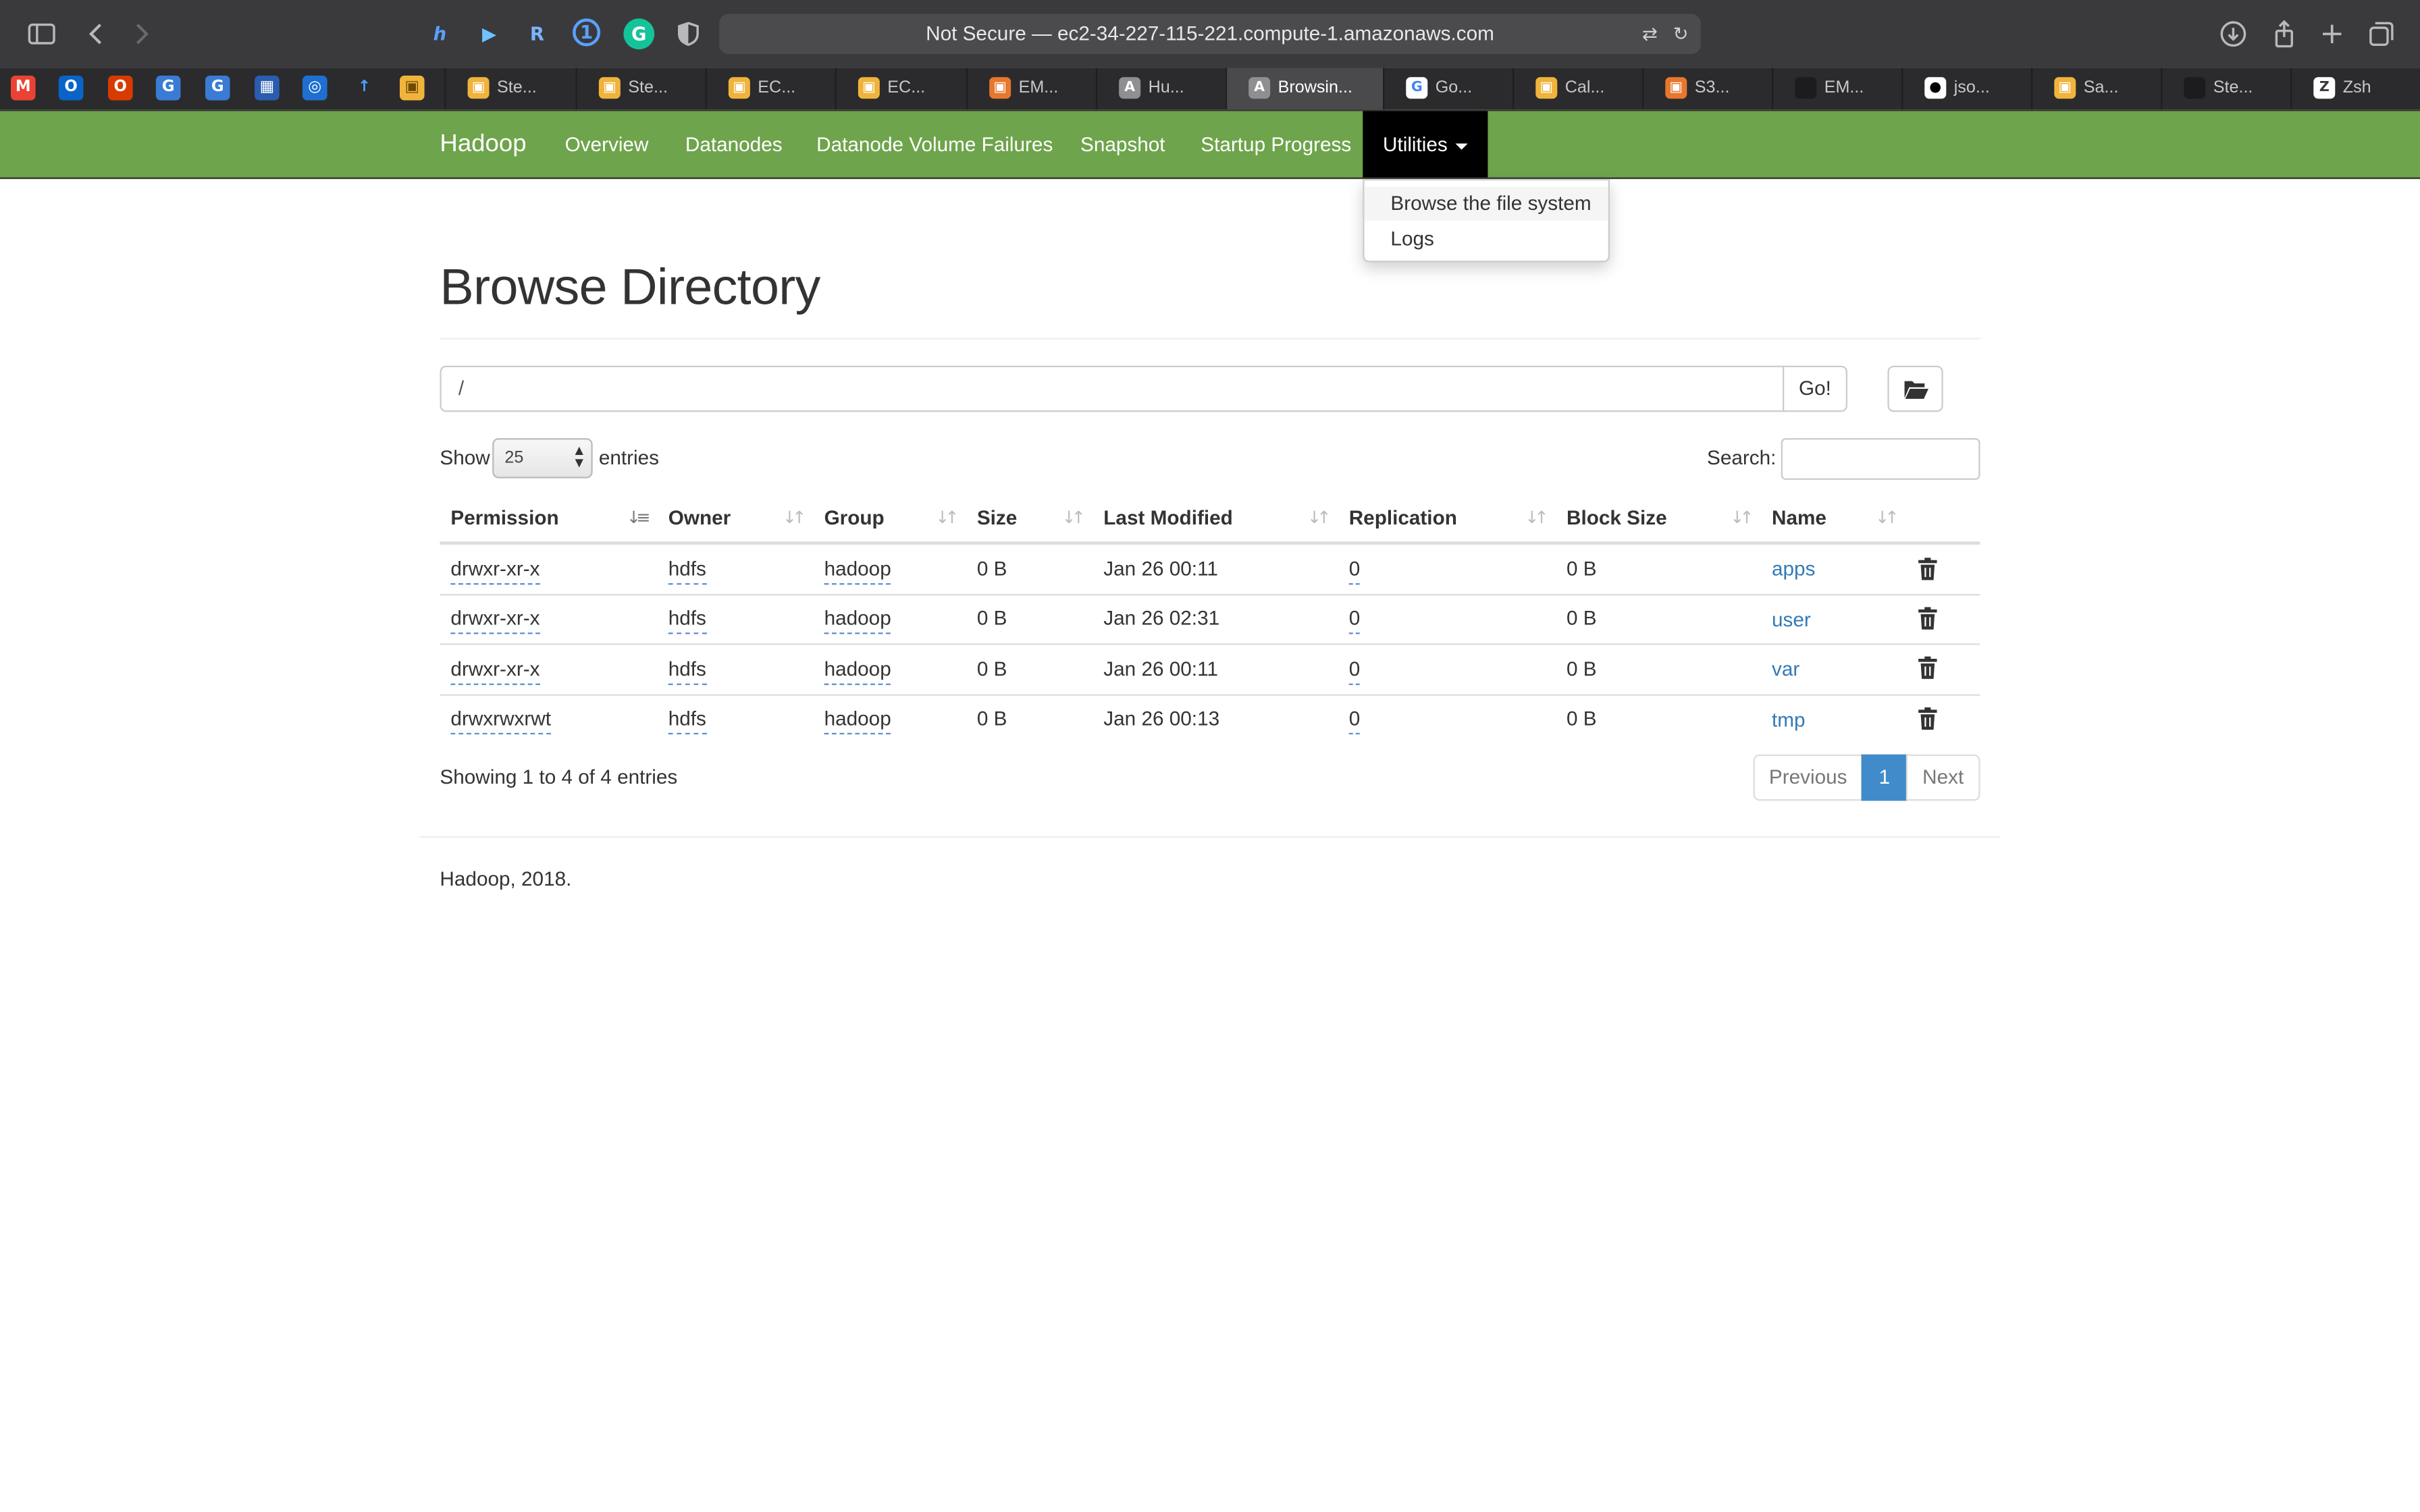 Image resolution: width=2420 pixels, height=1512 pixels. What do you see at coordinates (504, 518) in the screenshot?
I see `column-header-permission: Permission` at bounding box center [504, 518].